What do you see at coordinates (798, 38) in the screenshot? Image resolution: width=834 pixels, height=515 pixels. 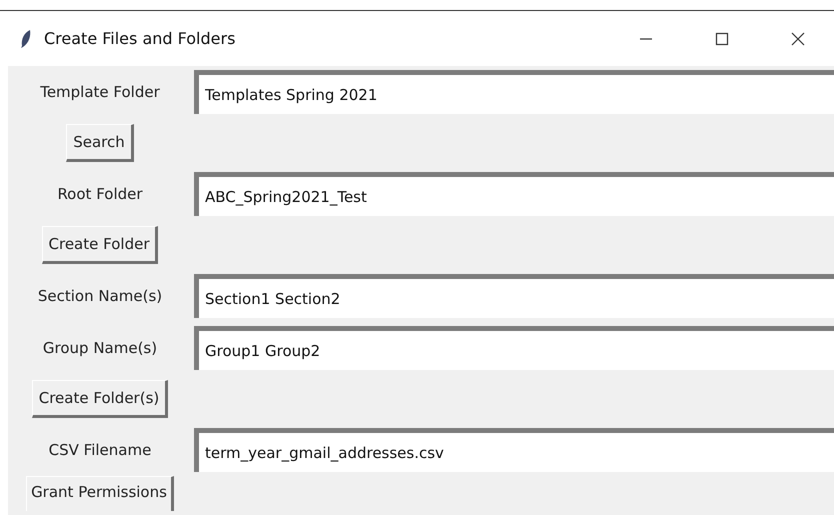 I see `close-icon` at bounding box center [798, 38].